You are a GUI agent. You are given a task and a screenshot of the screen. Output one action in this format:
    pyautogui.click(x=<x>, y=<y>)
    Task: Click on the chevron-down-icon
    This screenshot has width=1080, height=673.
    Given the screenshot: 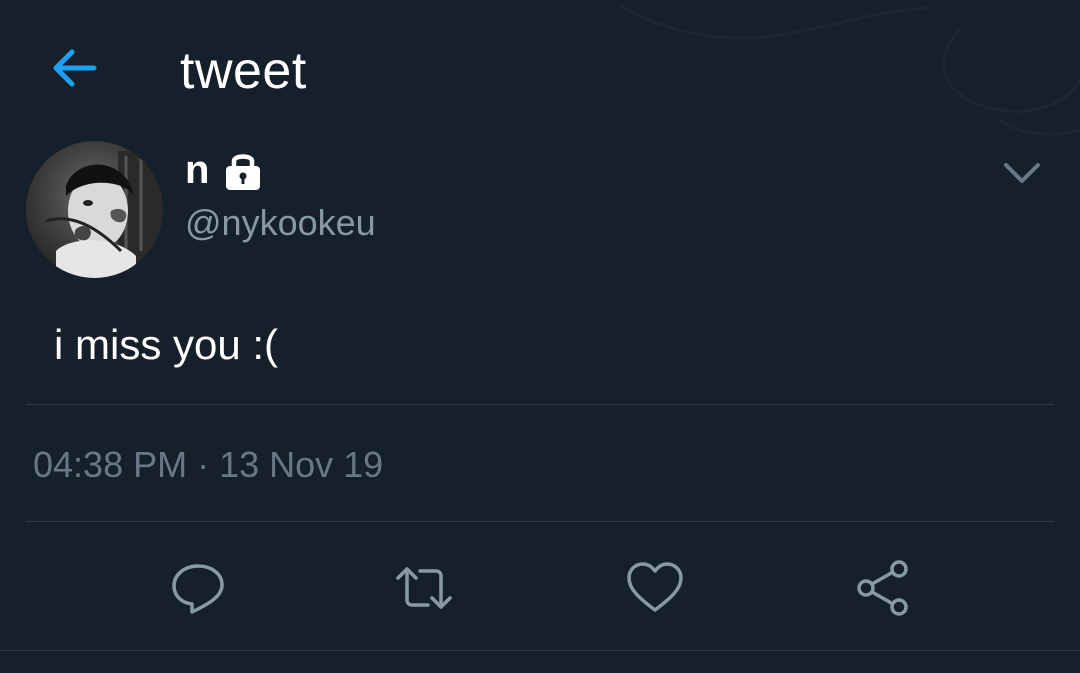 What is the action you would take?
    pyautogui.click(x=1022, y=173)
    